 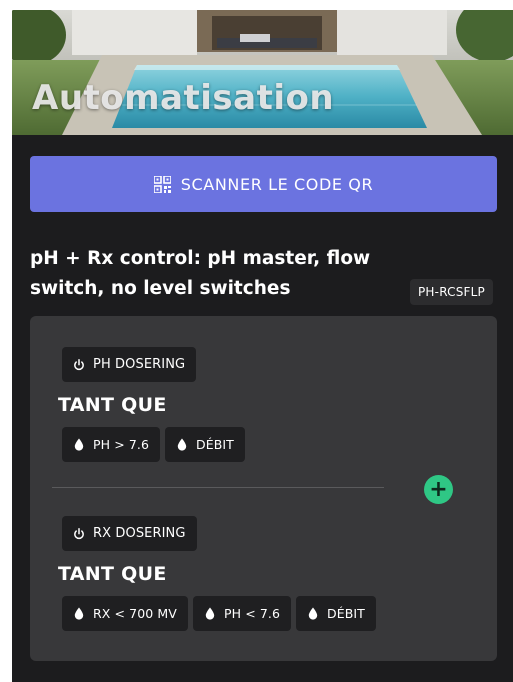 What do you see at coordinates (451, 292) in the screenshot?
I see `program-code-badge: PH-RCSFLP` at bounding box center [451, 292].